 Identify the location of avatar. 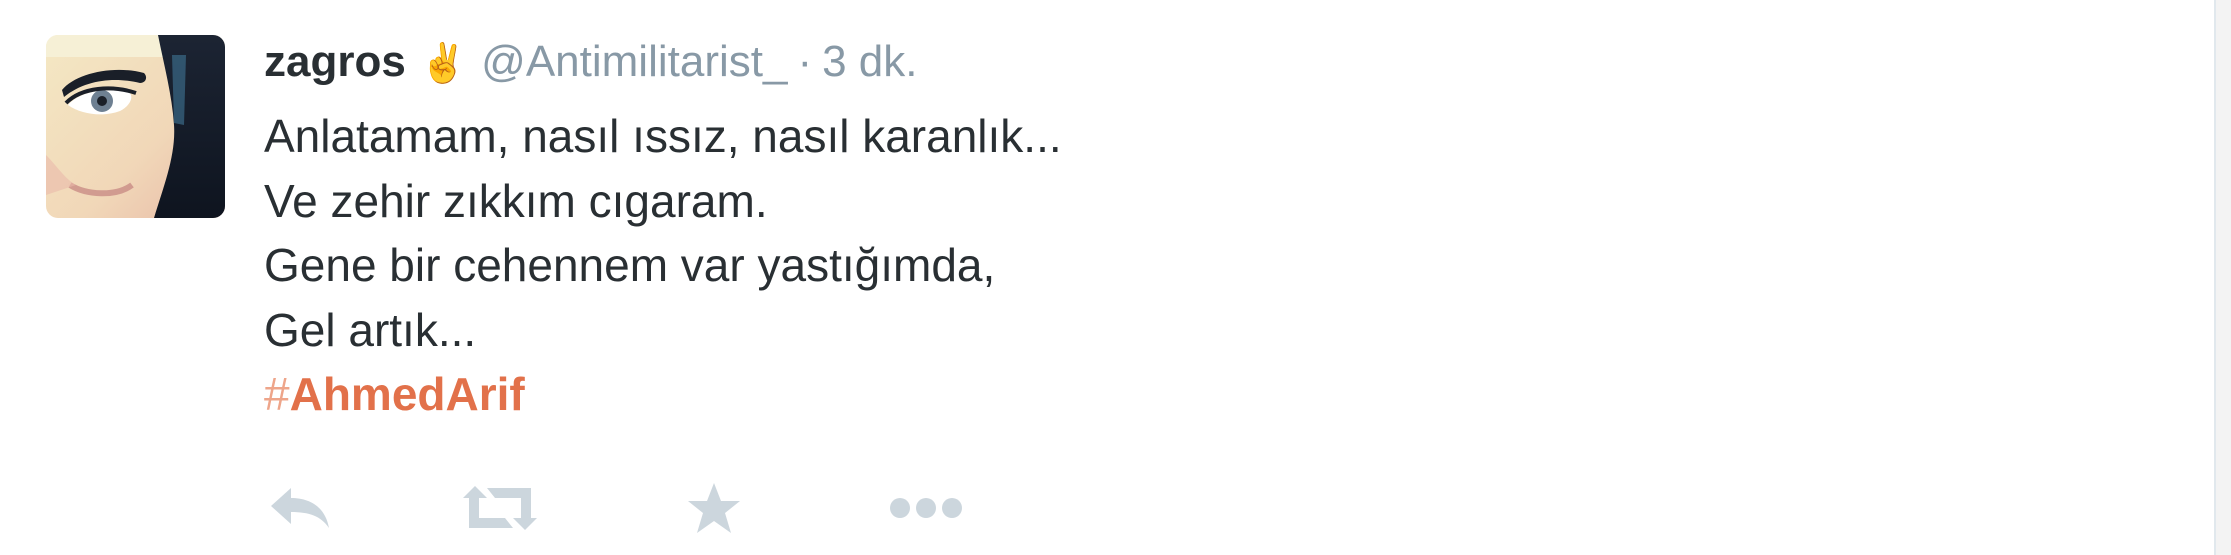
(135, 126).